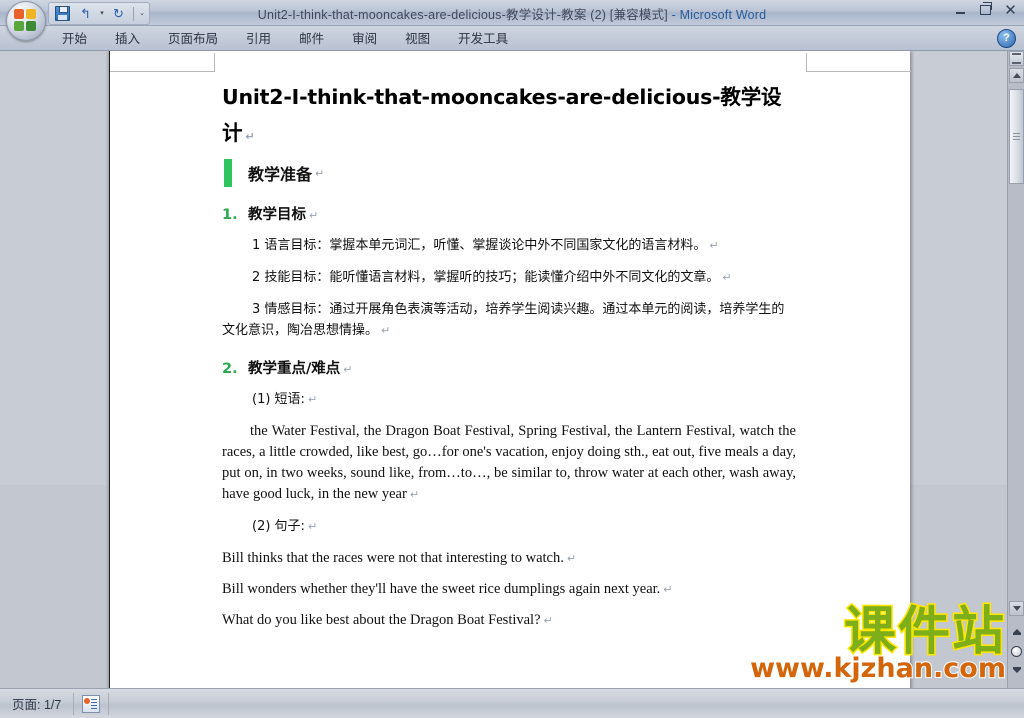  What do you see at coordinates (280, 174) in the screenshot?
I see `heading2-label: 教学准备` at bounding box center [280, 174].